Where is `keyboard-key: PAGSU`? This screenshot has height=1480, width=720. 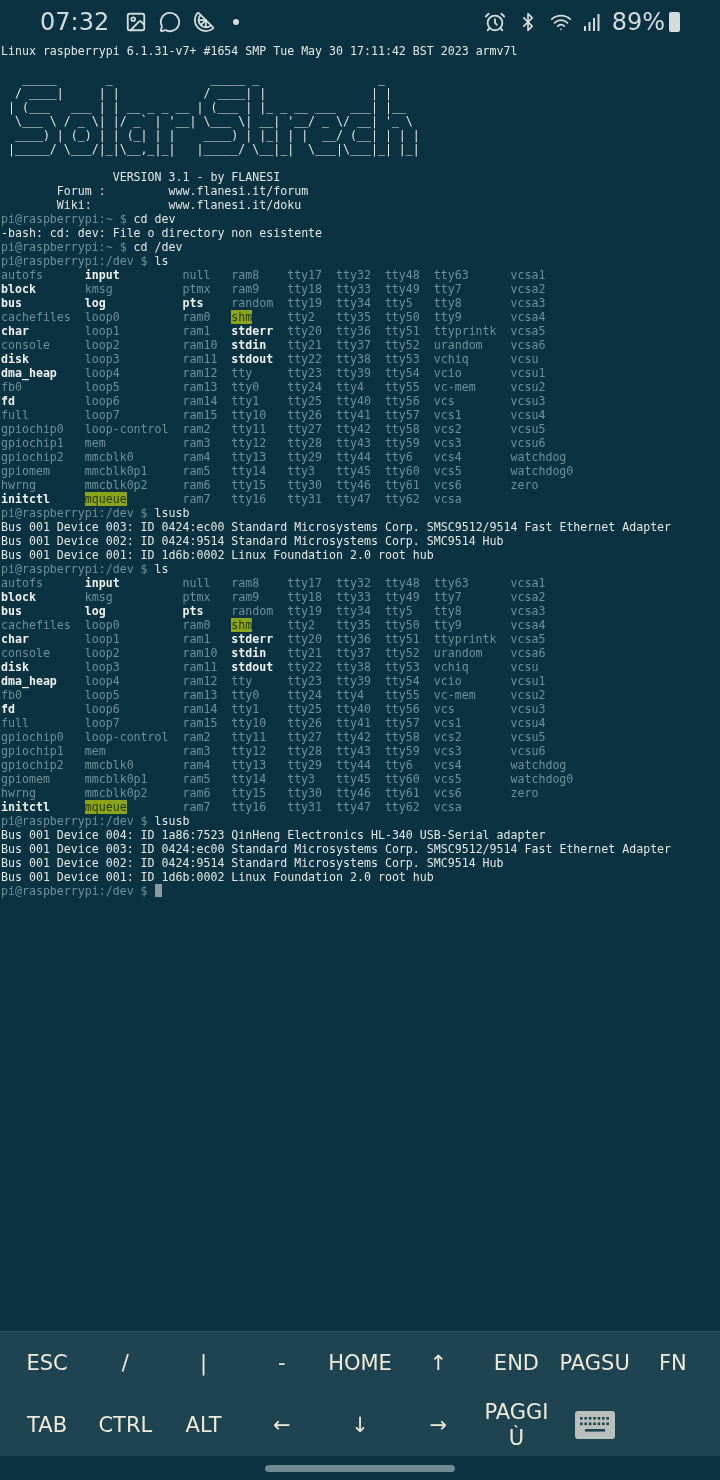 keyboard-key: PAGSU is located at coordinates (594, 1363).